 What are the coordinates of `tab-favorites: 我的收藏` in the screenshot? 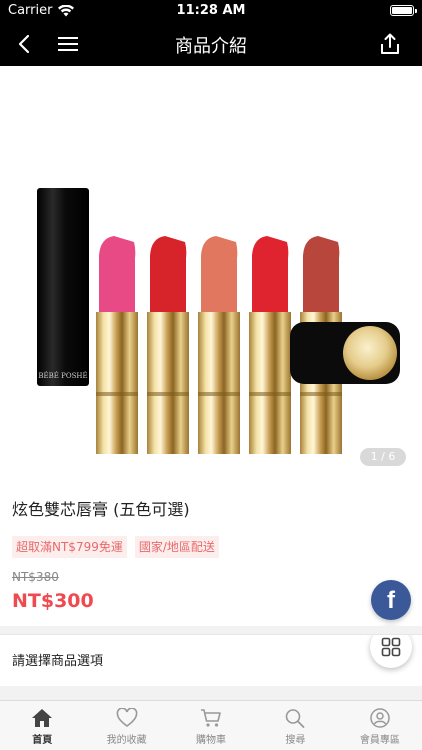 It's located at (126, 725).